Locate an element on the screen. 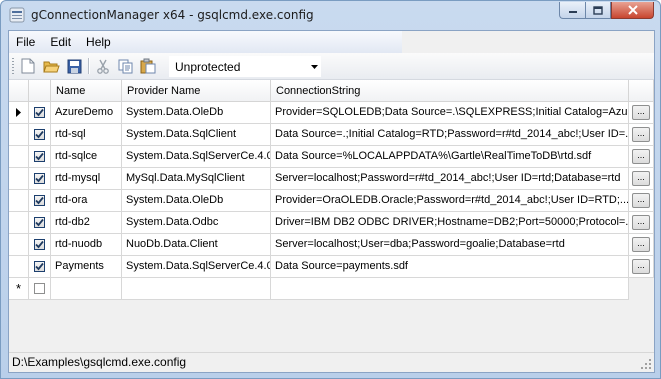 This screenshot has width=661, height=379. provider-name-cell is located at coordinates (196, 289).